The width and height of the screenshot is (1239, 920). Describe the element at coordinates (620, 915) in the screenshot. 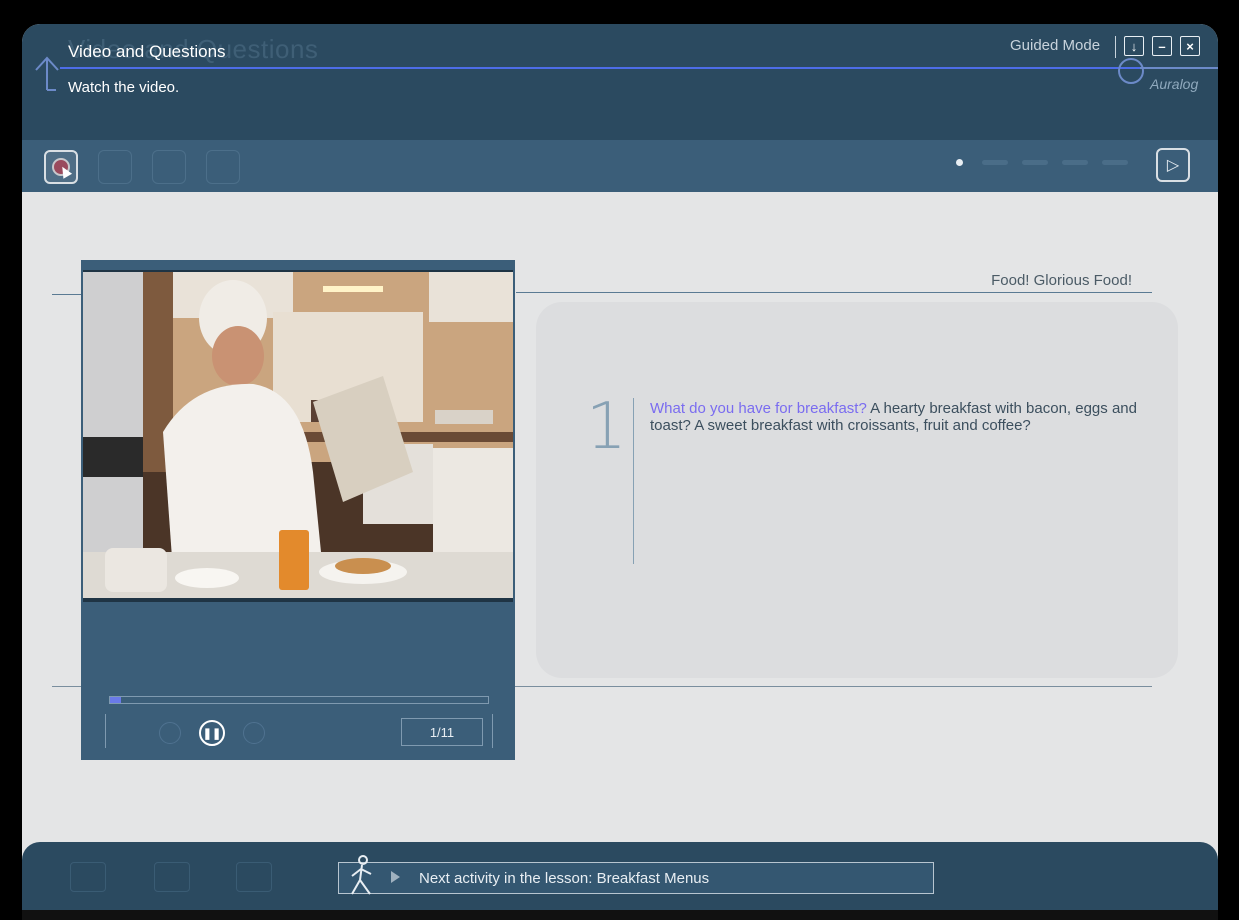

I see `footer-edge` at that location.